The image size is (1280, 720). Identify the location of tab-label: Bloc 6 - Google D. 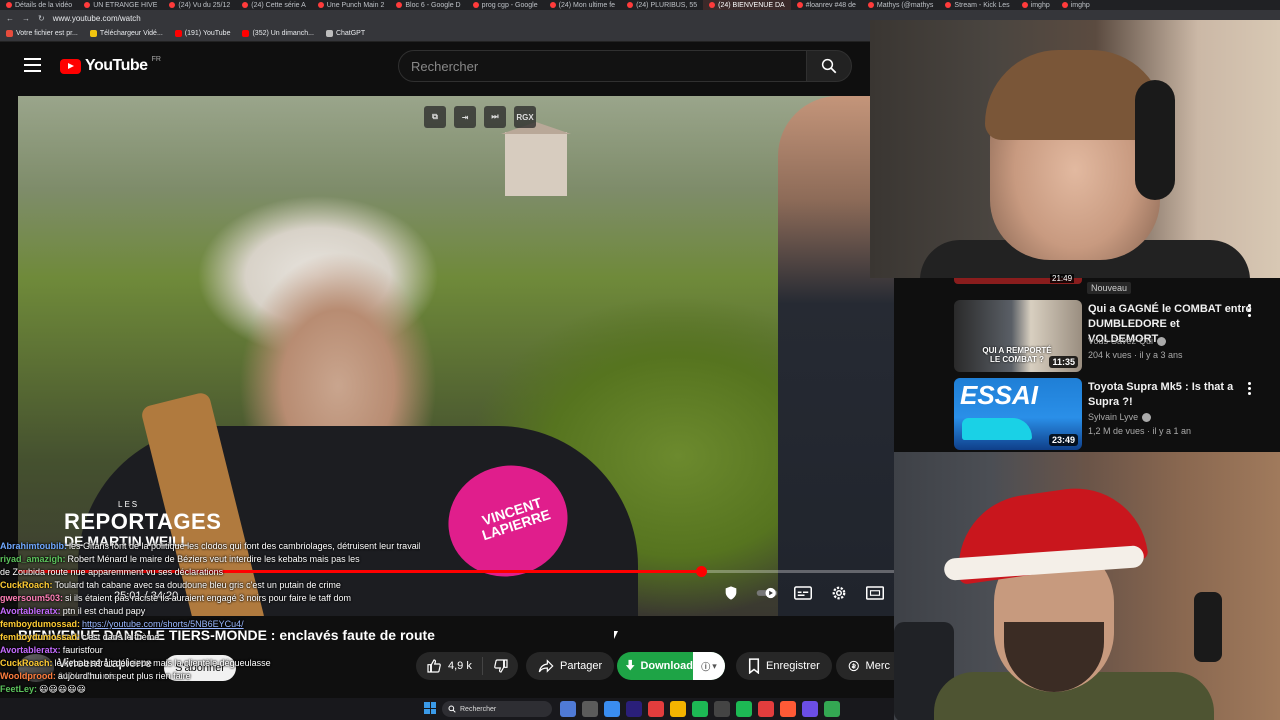
(433, 5).